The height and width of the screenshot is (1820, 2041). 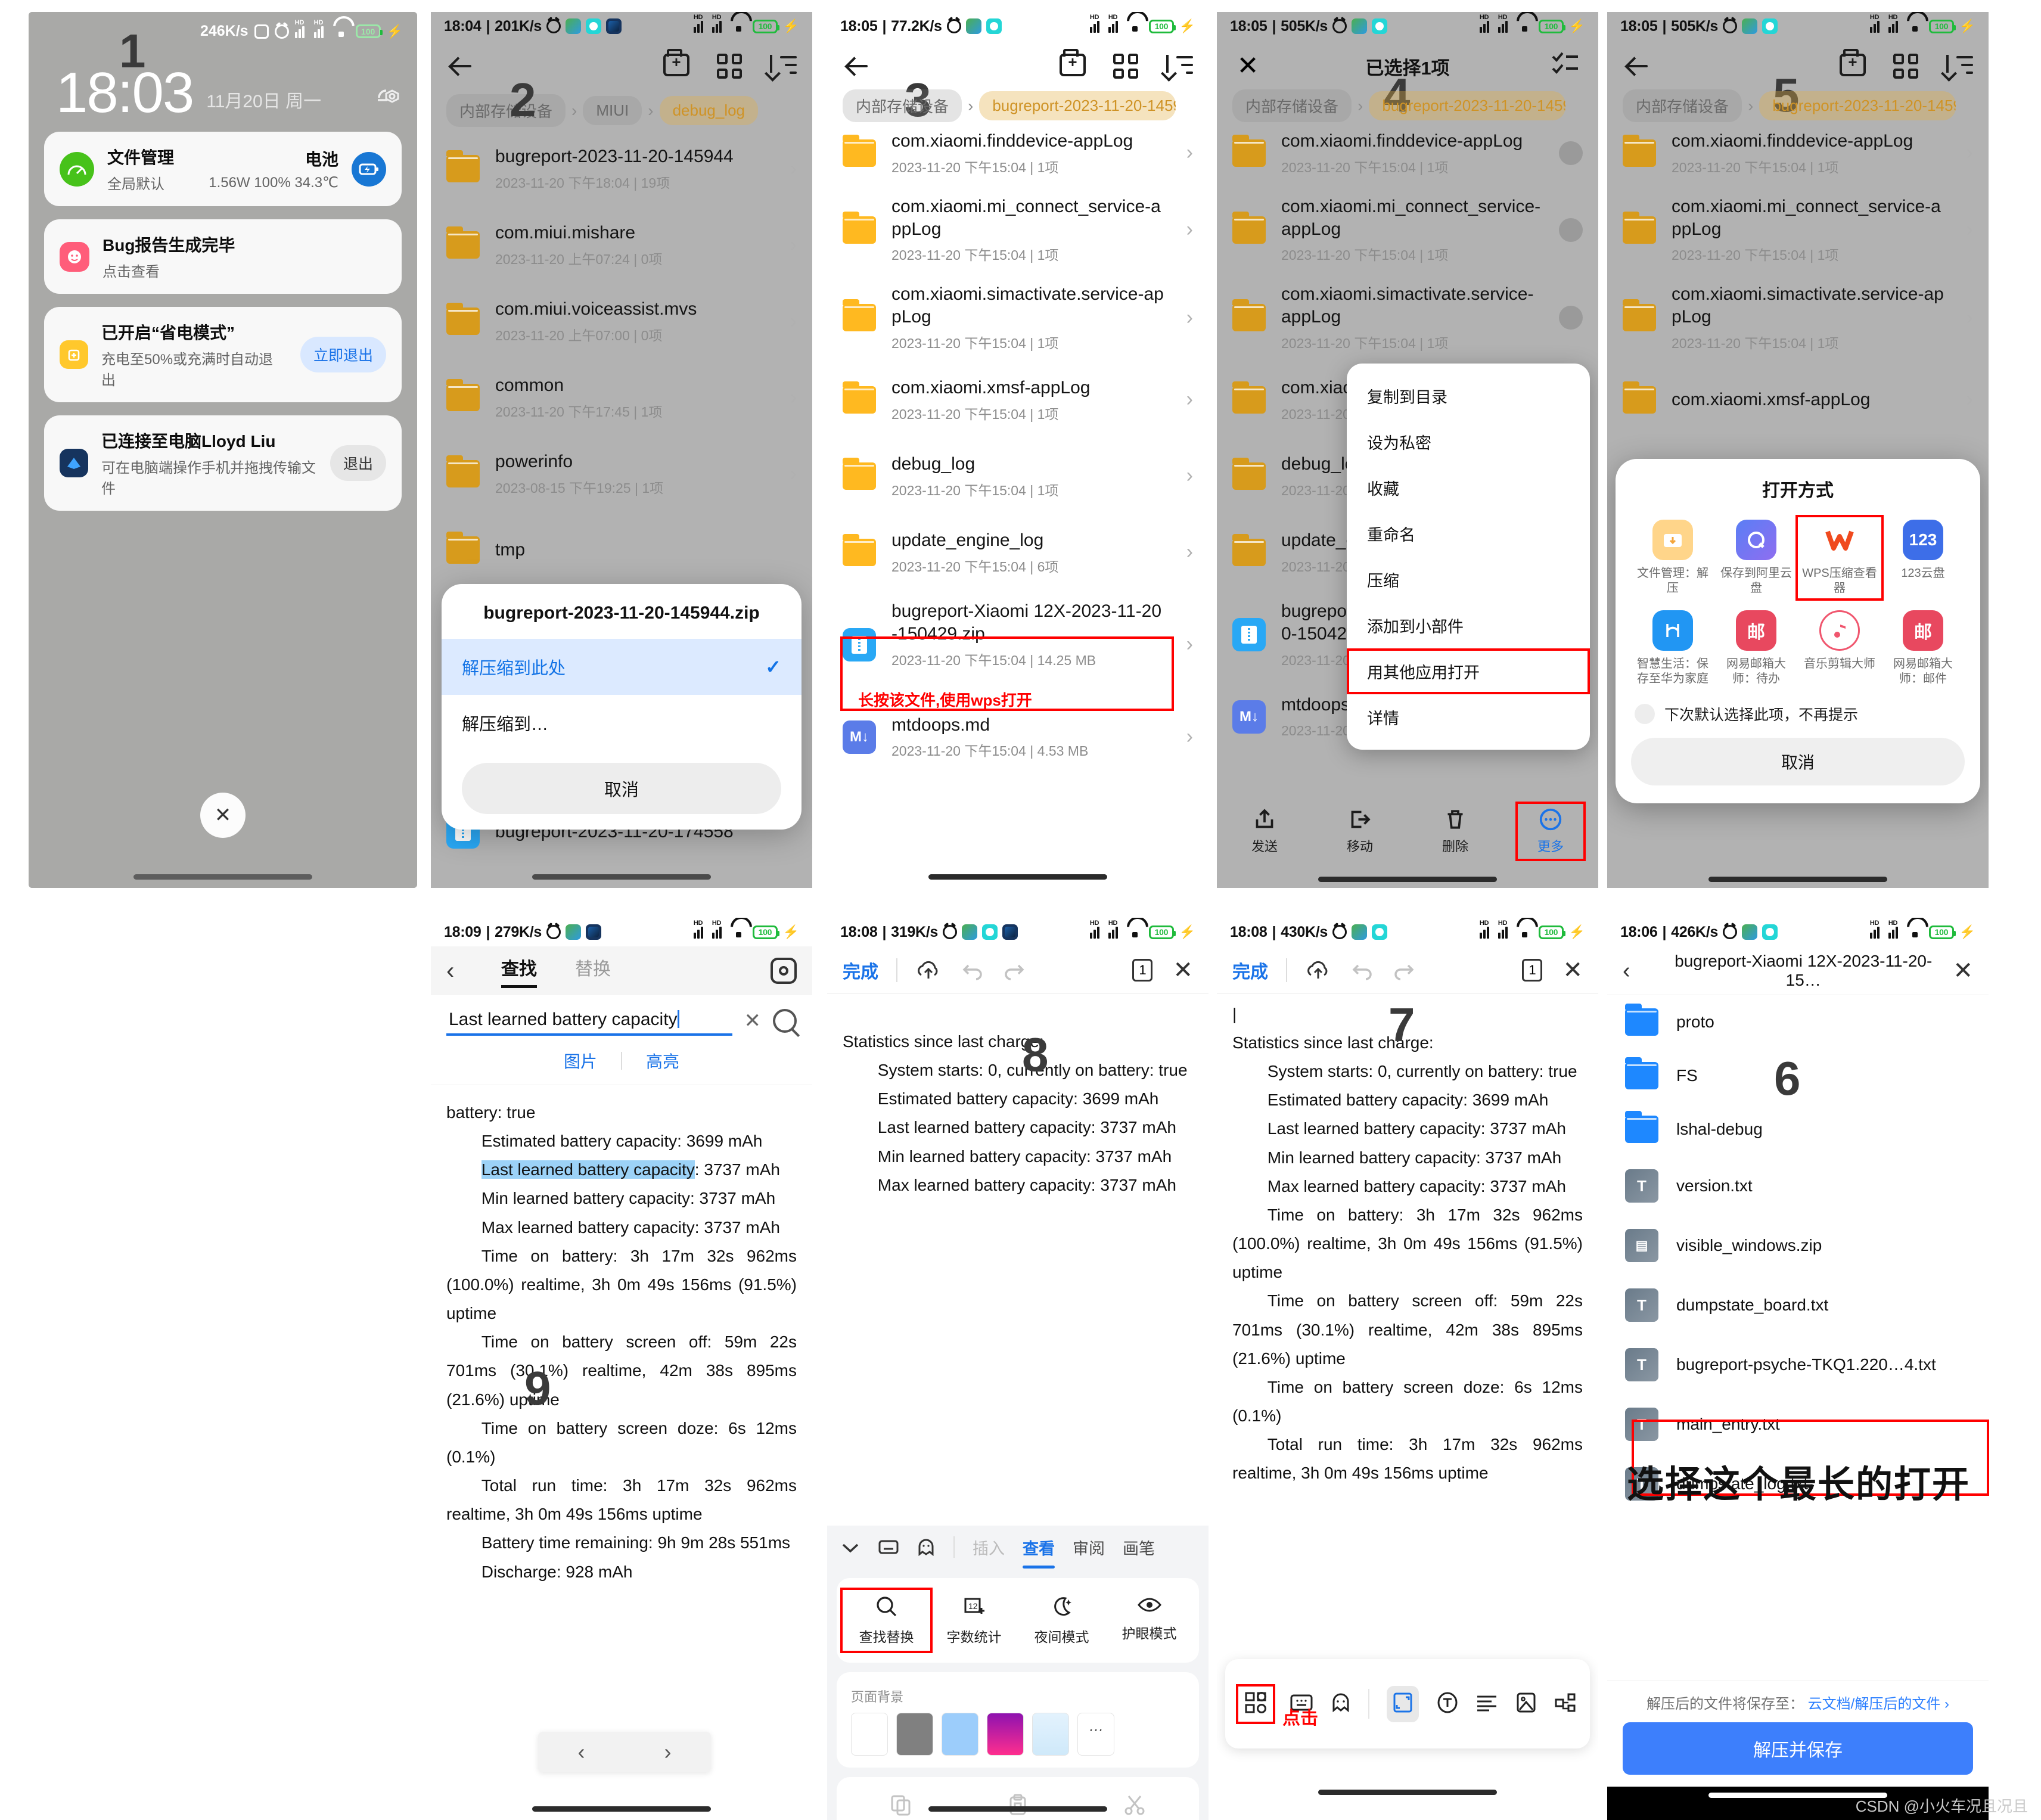 What do you see at coordinates (850, 1547) in the screenshot?
I see `chevron-down-icon` at bounding box center [850, 1547].